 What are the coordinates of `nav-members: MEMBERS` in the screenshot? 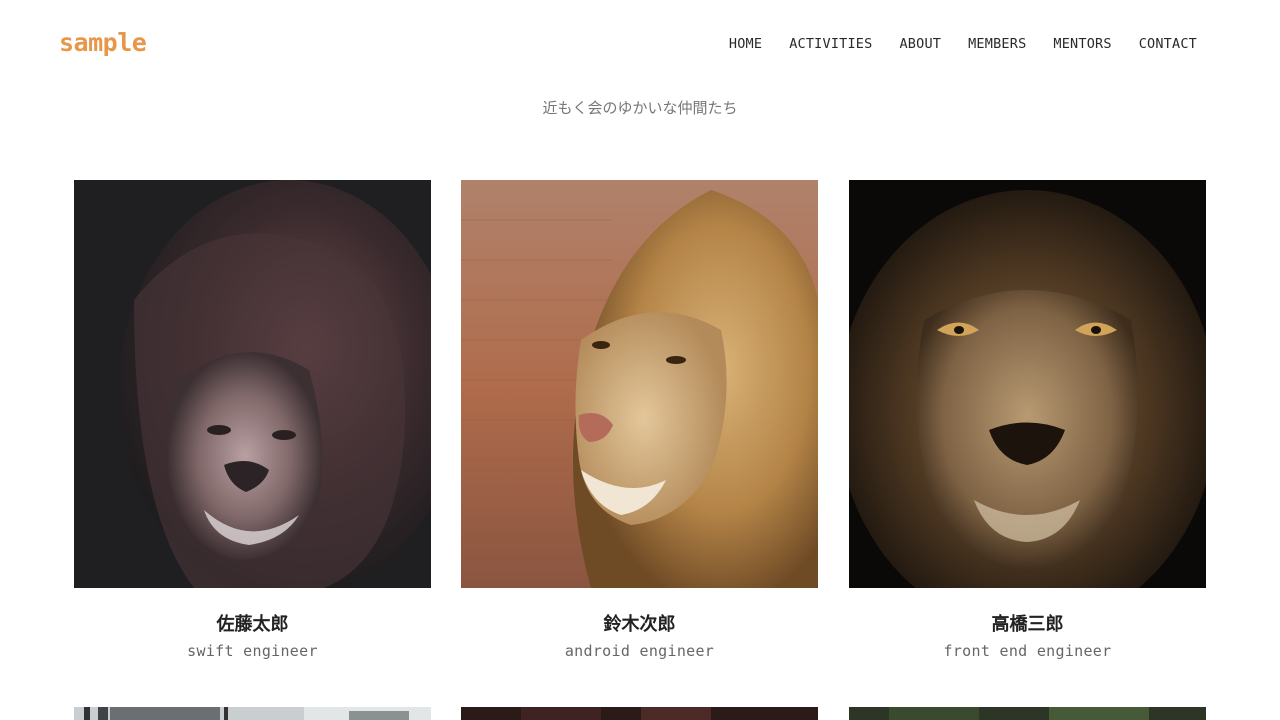 It's located at (997, 44).